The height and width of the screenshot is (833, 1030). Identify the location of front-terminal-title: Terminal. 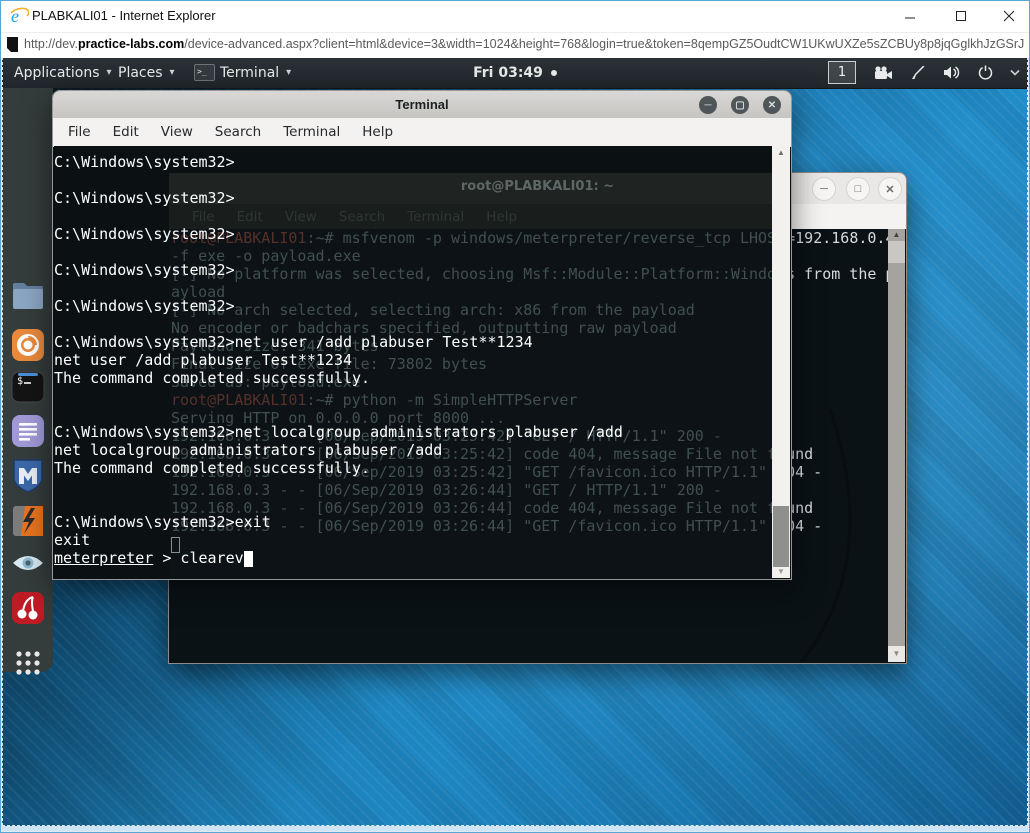
(422, 104).